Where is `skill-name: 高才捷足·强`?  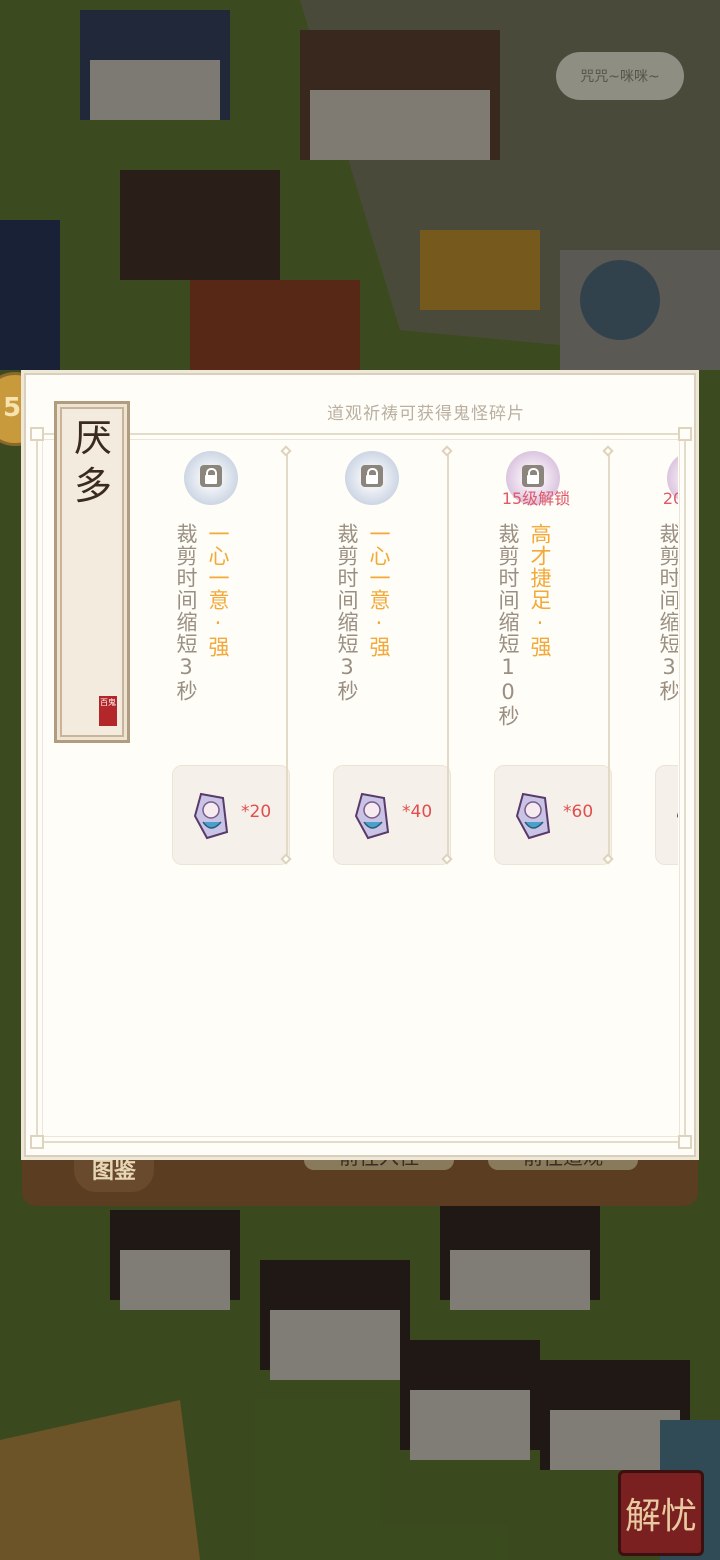
skill-name: 高才捷足·强 is located at coordinates (540, 590).